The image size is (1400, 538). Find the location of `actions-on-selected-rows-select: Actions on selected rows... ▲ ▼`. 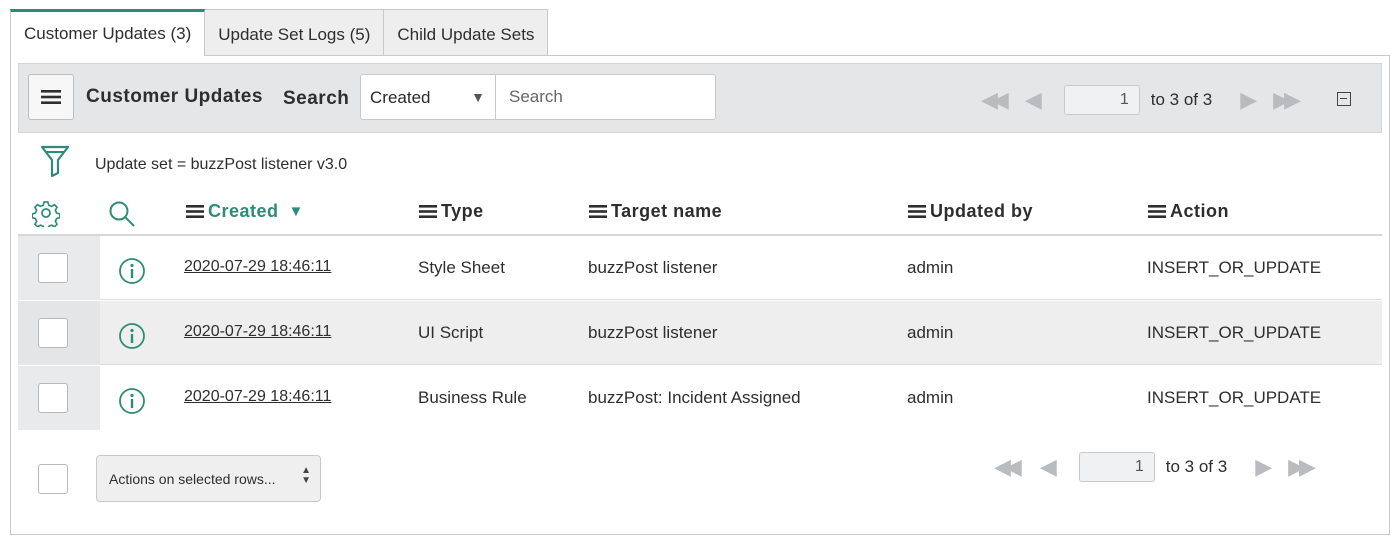

actions-on-selected-rows-select: Actions on selected rows... ▲ ▼ is located at coordinates (208, 478).